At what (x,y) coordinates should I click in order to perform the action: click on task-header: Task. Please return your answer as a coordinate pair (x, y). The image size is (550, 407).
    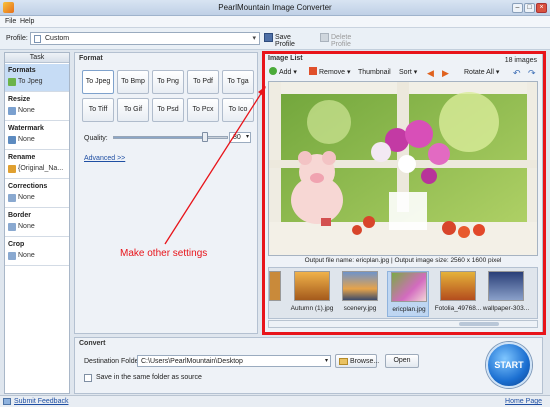
    Looking at the image, I should click on (37, 58).